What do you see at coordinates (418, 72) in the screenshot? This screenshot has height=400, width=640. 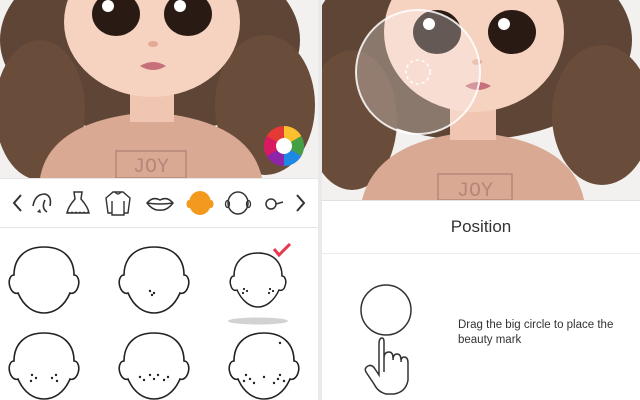 I see `magnifier-circle` at bounding box center [418, 72].